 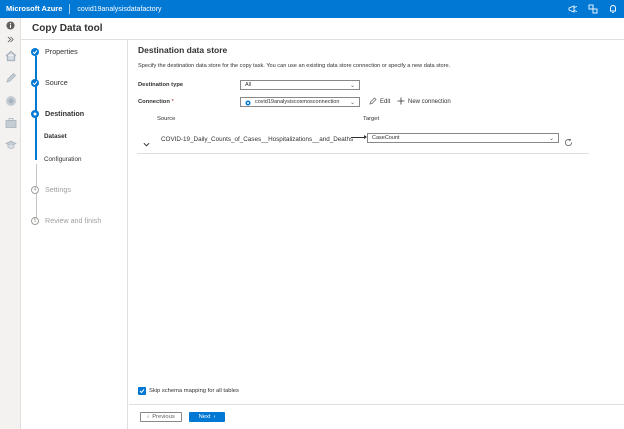 What do you see at coordinates (73, 220) in the screenshot?
I see `step-label: Review and finish` at bounding box center [73, 220].